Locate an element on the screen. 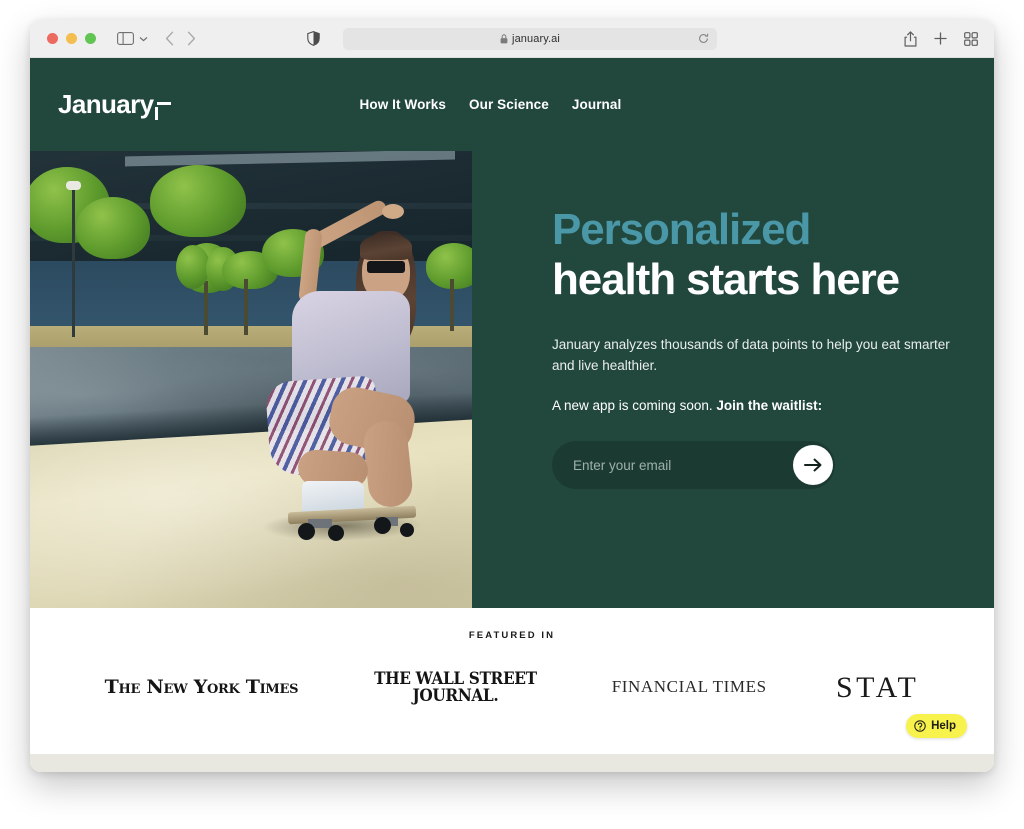 This screenshot has width=1024, height=829. wsj-line-1: THE WALL STREET is located at coordinates (455, 678).